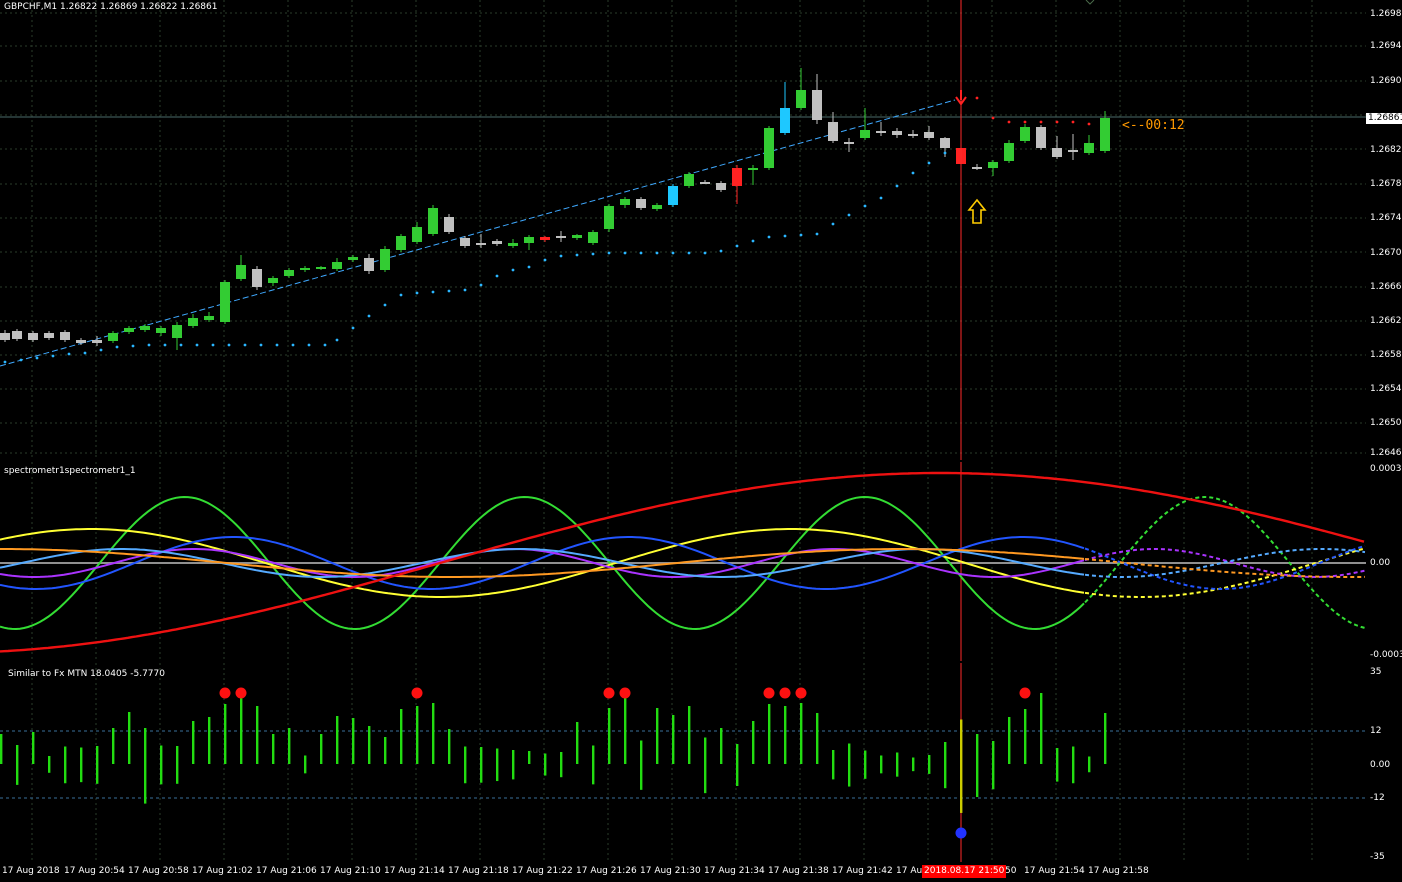  Describe the element at coordinates (94, 871) in the screenshot. I see `time-label: 17 Aug 20:54` at that location.